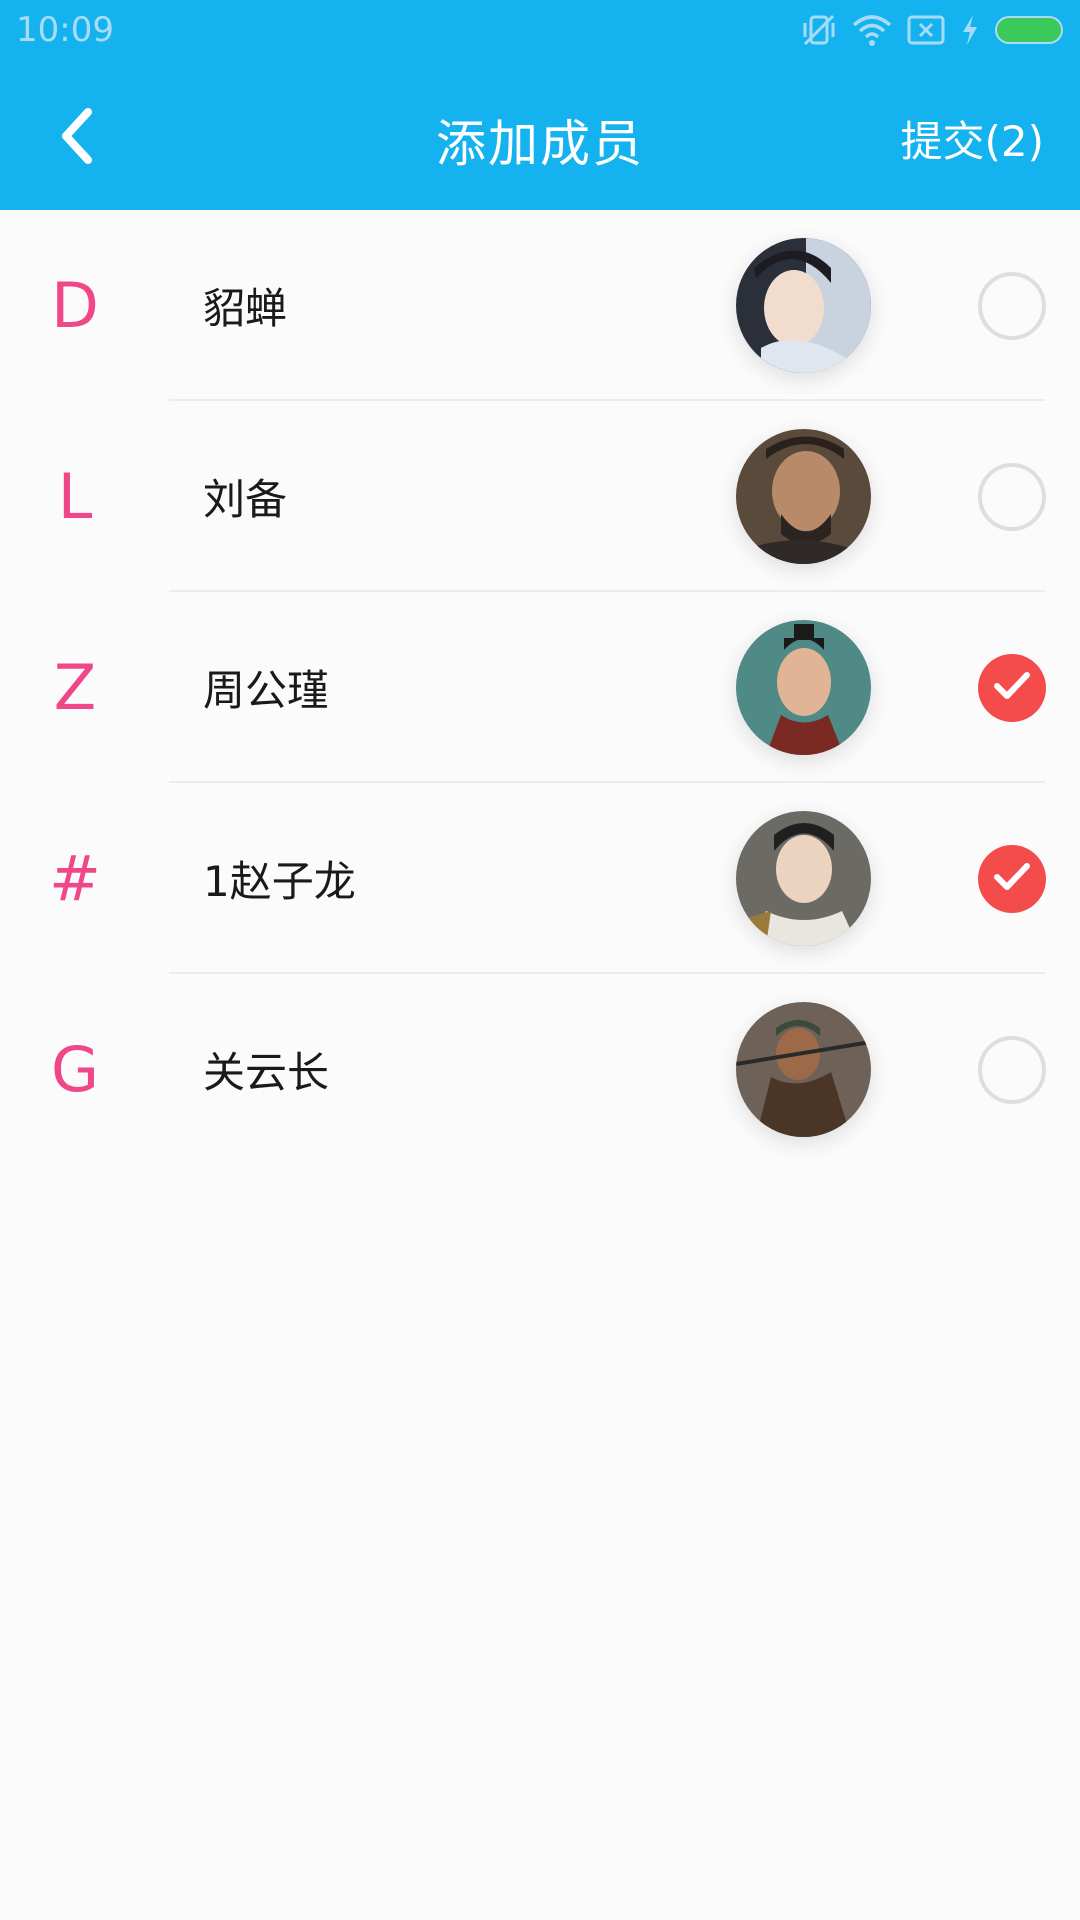 This screenshot has height=1920, width=1080. I want to click on member-name: 刘备, so click(245, 499).